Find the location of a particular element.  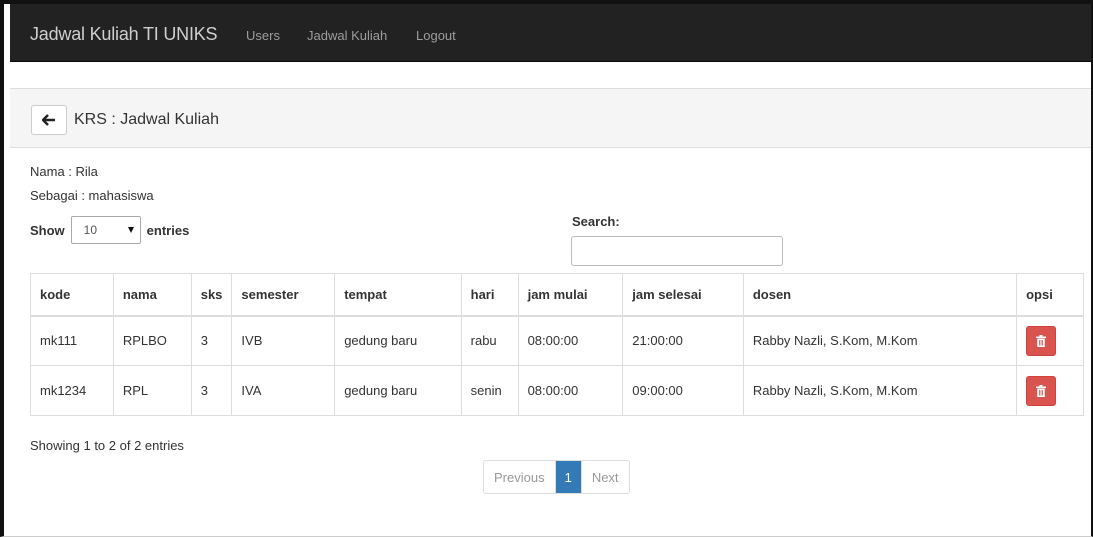

arrow-left-icon is located at coordinates (48, 120).